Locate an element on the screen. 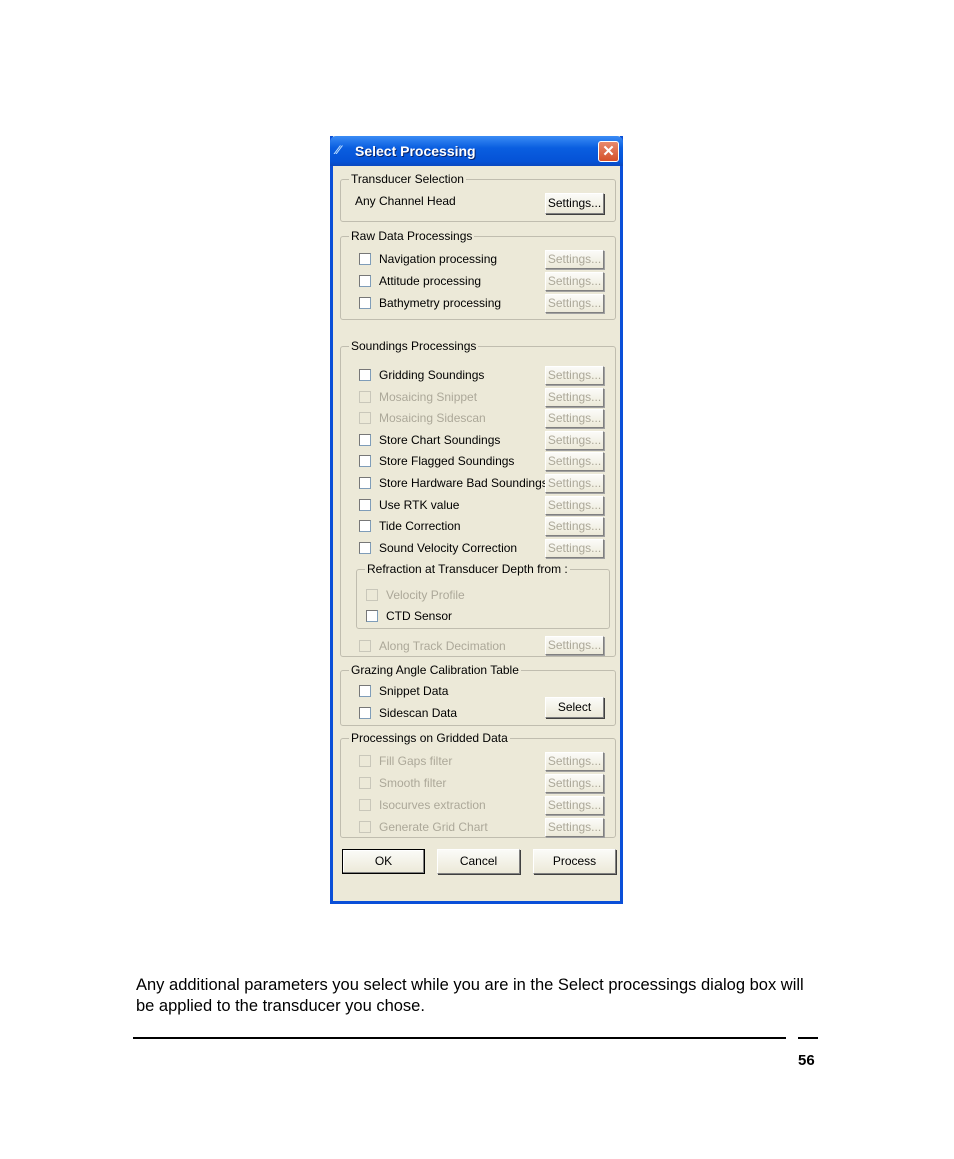 The width and height of the screenshot is (954, 1159). checkbox-label: Mosaicing Sidescan is located at coordinates (432, 418).